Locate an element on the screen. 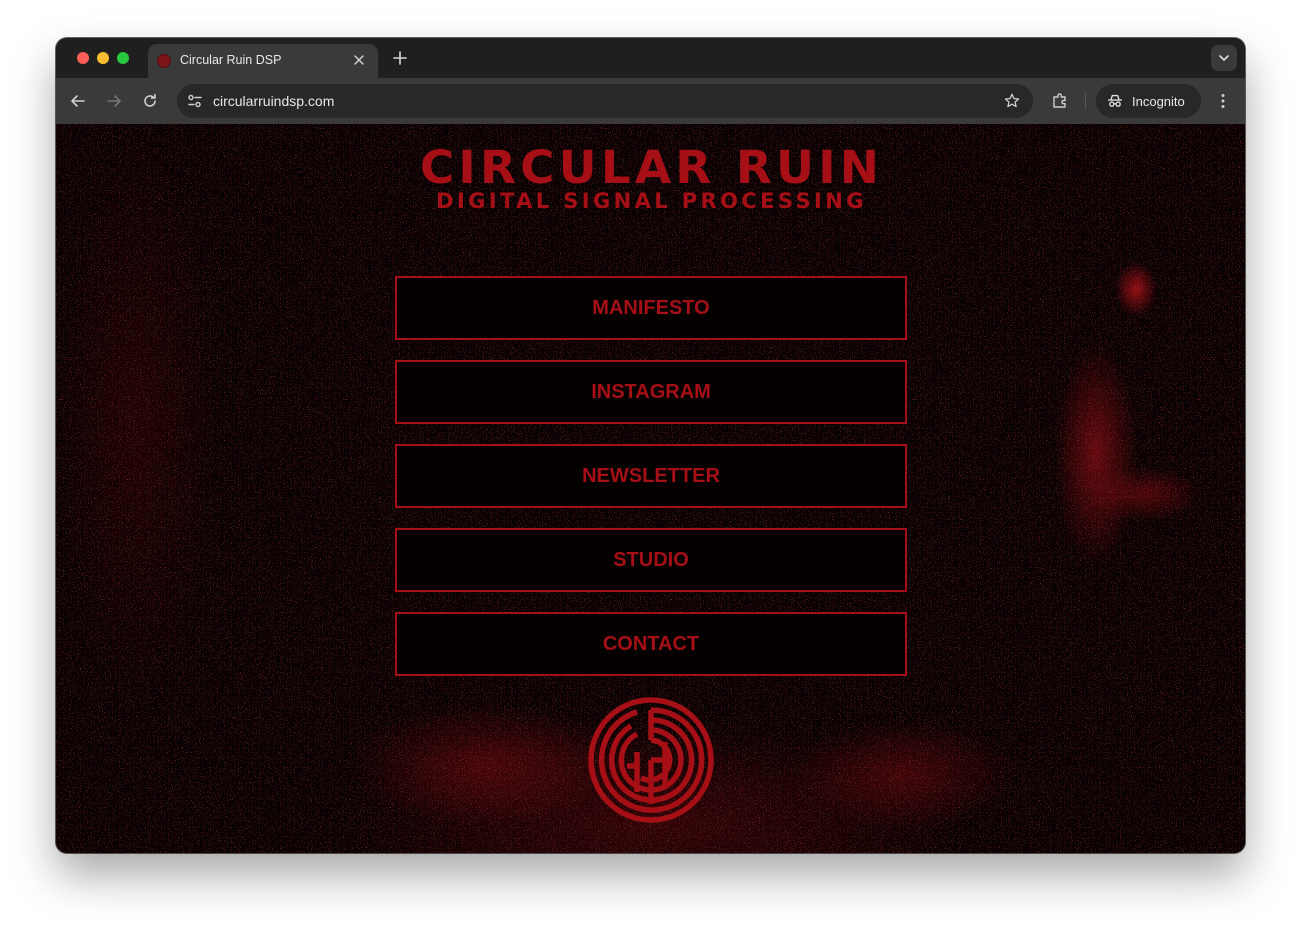 The image size is (1301, 928). address-bar: circularruindsp.com is located at coordinates (605, 101).